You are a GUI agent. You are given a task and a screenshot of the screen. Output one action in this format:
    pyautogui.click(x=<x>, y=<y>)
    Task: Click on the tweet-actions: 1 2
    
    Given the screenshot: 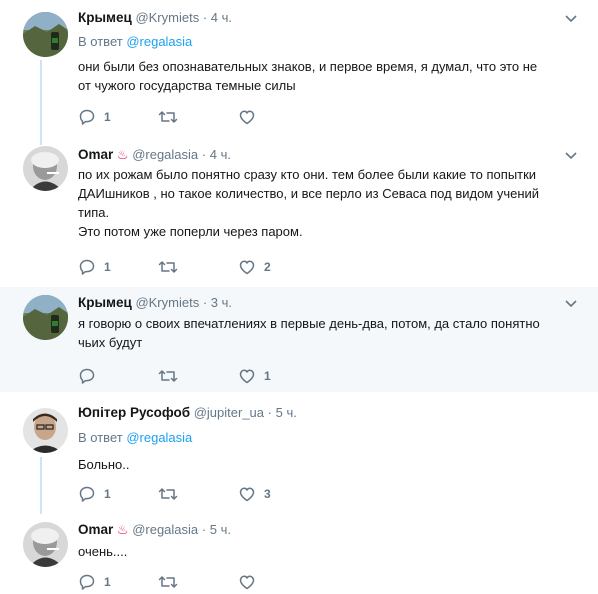 What is the action you would take?
    pyautogui.click(x=174, y=267)
    